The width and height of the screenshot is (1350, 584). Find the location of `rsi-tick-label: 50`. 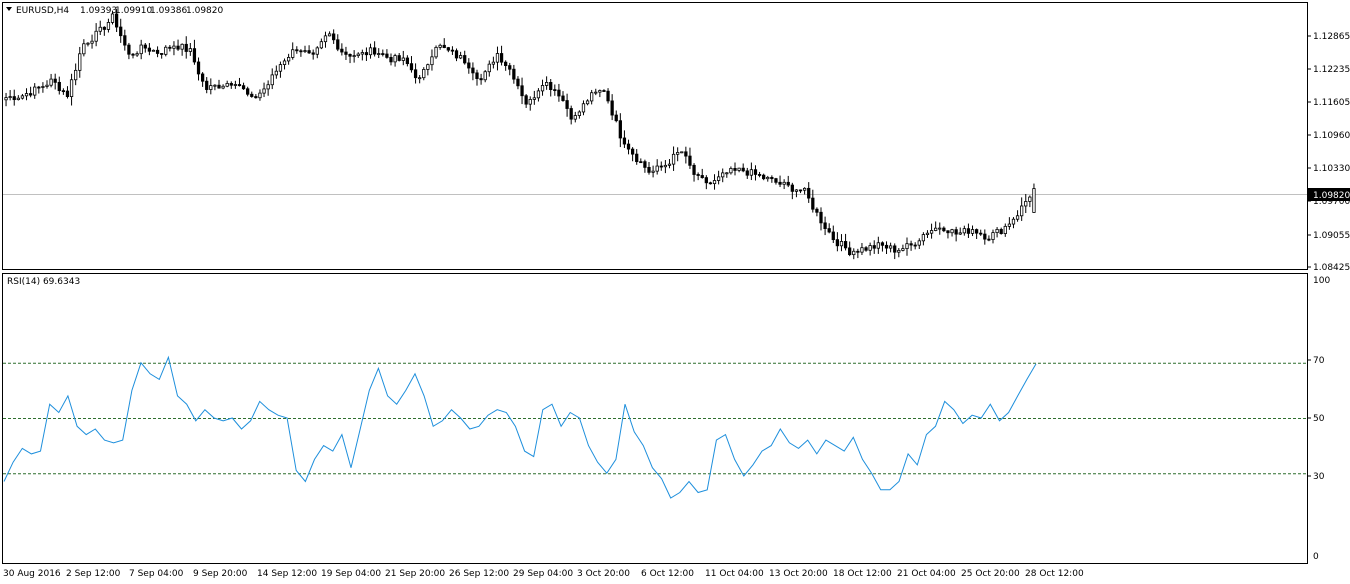

rsi-tick-label: 50 is located at coordinates (1319, 419).